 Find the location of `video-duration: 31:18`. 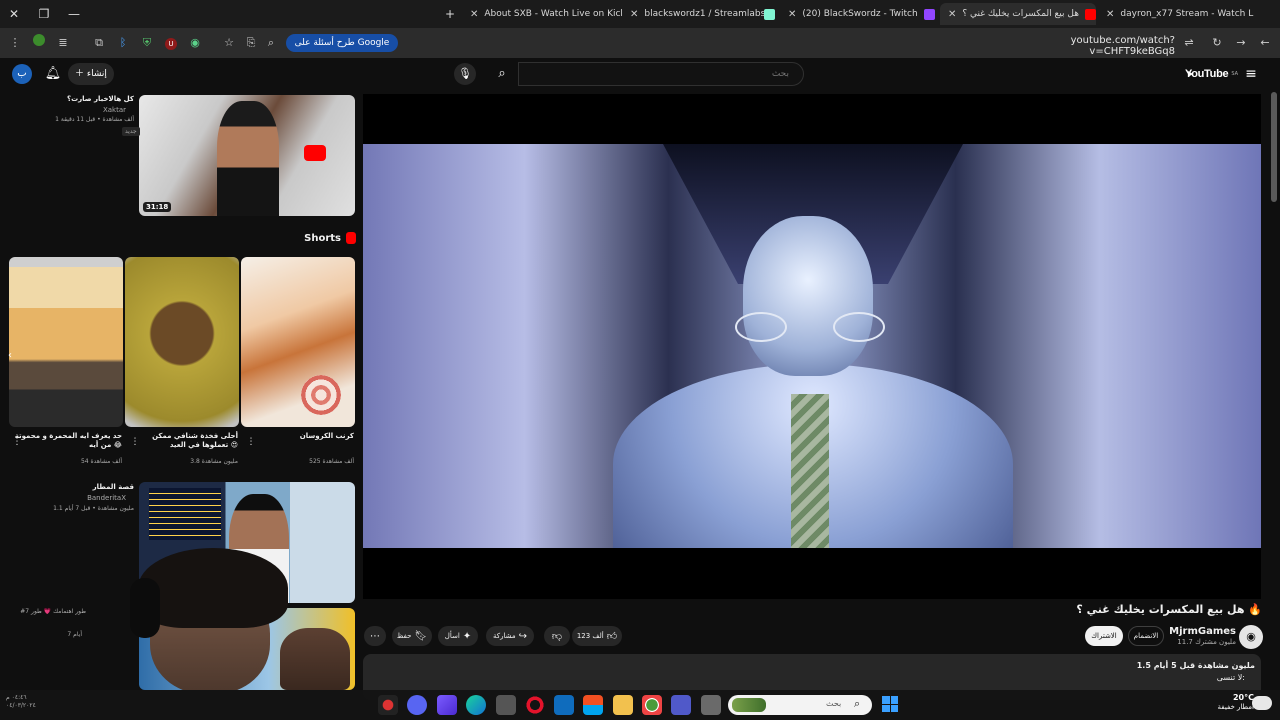

video-duration: 31:18 is located at coordinates (157, 207).